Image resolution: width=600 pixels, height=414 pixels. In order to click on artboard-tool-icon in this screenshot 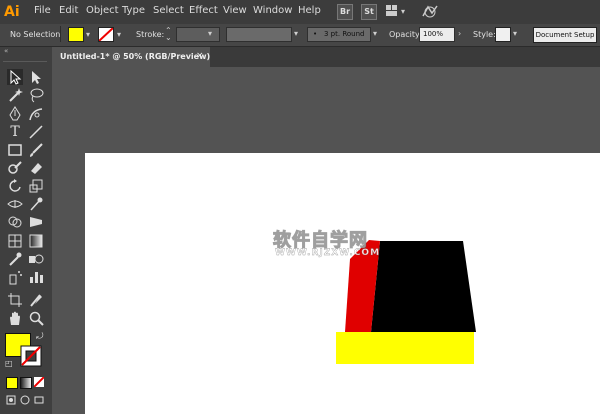, I will do `click(15, 300)`.